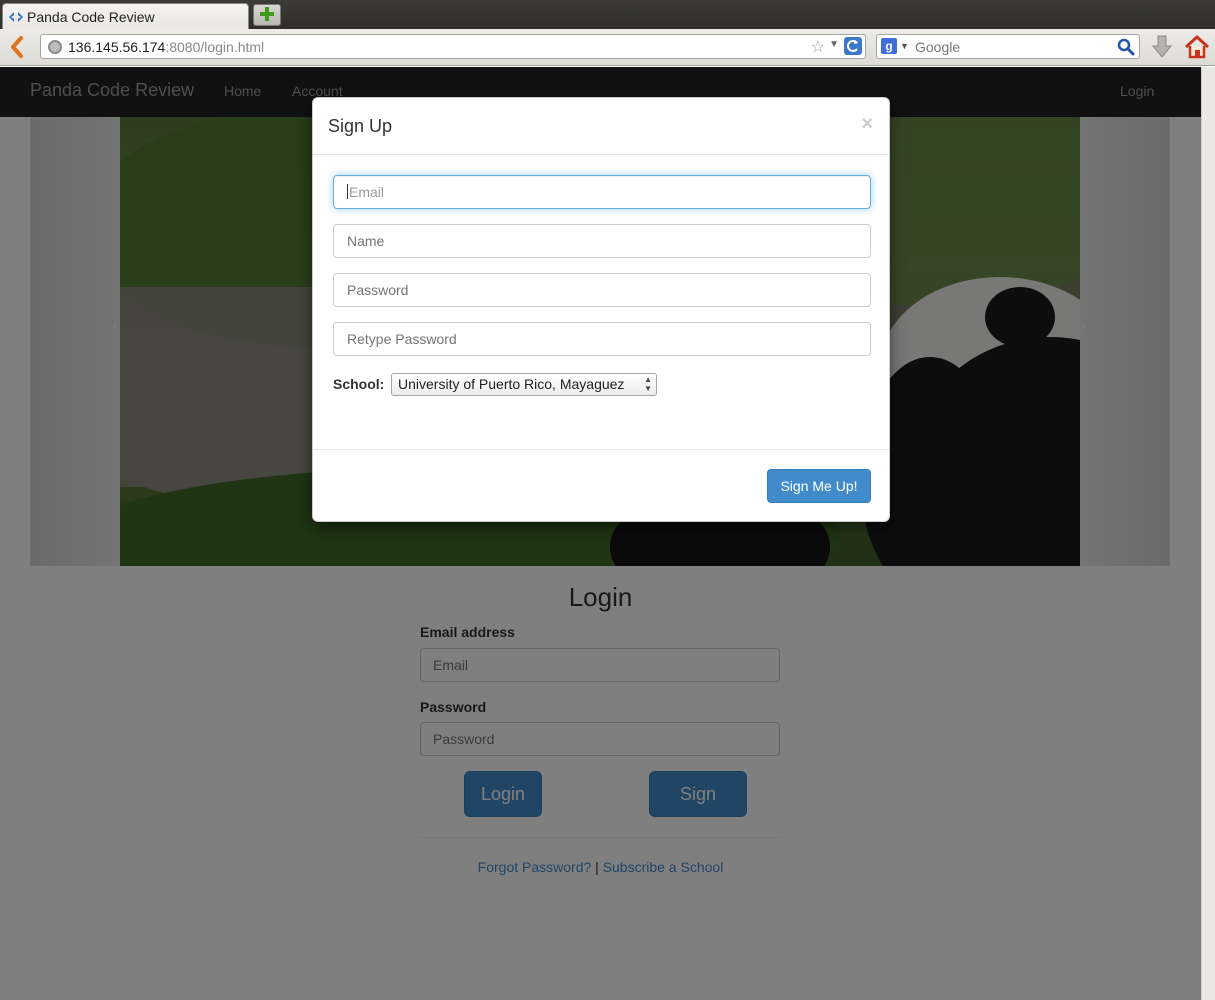 The image size is (1215, 1000). What do you see at coordinates (601, 449) in the screenshot?
I see `modal-footer-divider` at bounding box center [601, 449].